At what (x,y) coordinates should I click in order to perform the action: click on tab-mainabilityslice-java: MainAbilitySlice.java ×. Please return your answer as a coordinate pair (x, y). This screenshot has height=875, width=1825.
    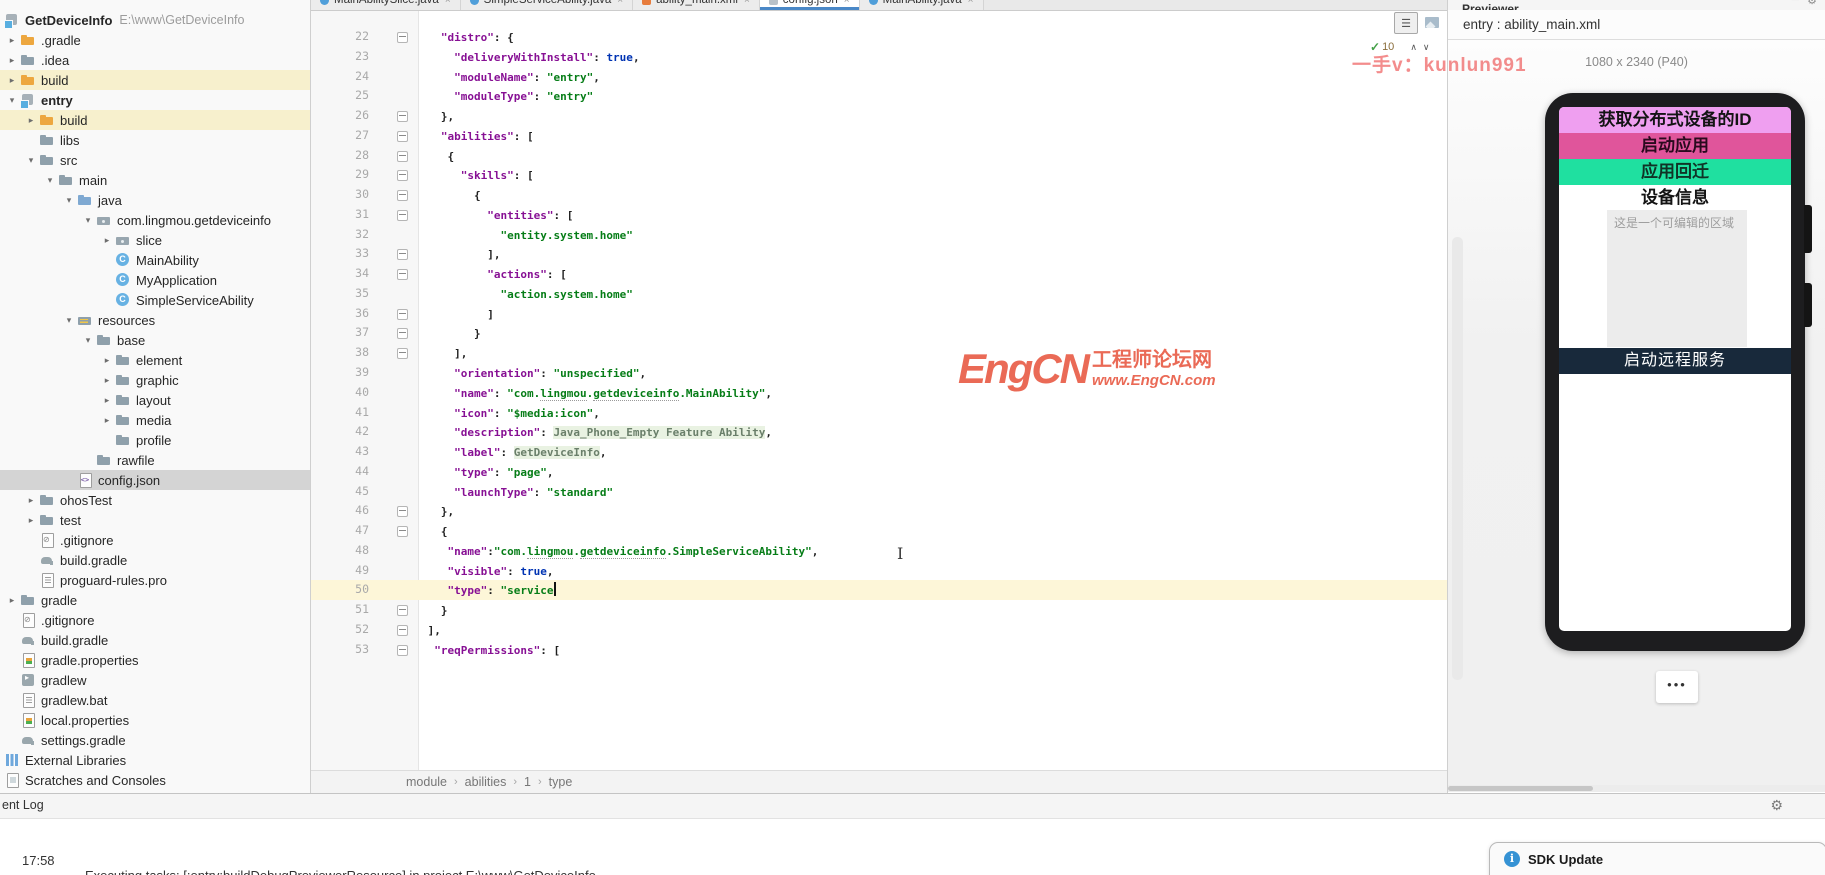
    Looking at the image, I should click on (386, 5).